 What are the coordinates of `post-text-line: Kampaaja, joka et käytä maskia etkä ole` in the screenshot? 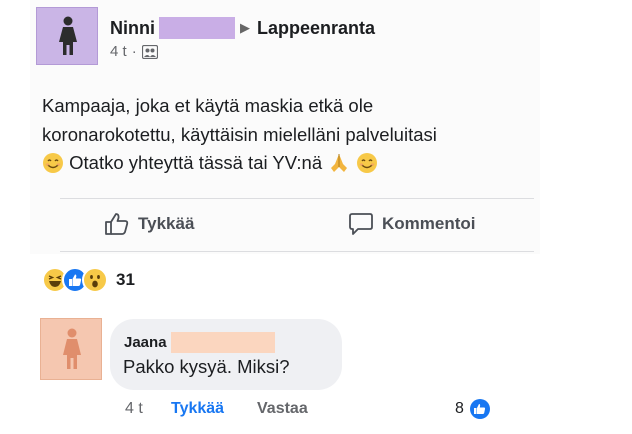 It's located at (208, 105).